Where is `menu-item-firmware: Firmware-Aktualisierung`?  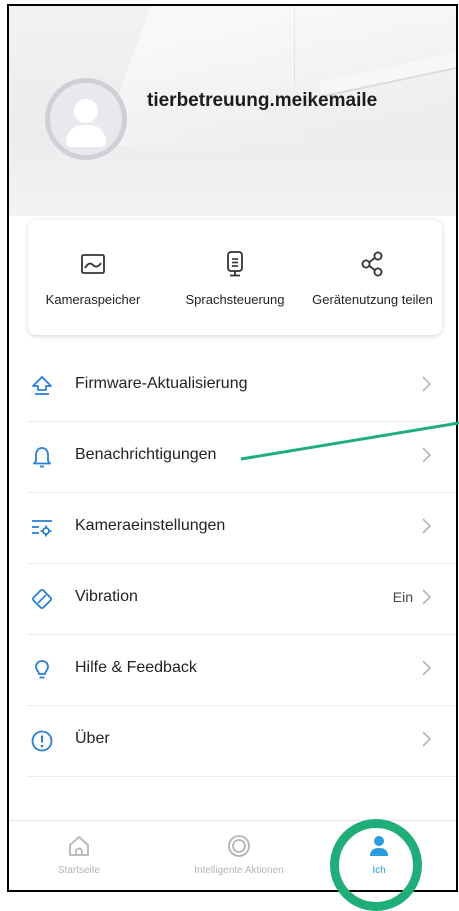 menu-item-firmware: Firmware-Aktualisierung is located at coordinates (241, 386).